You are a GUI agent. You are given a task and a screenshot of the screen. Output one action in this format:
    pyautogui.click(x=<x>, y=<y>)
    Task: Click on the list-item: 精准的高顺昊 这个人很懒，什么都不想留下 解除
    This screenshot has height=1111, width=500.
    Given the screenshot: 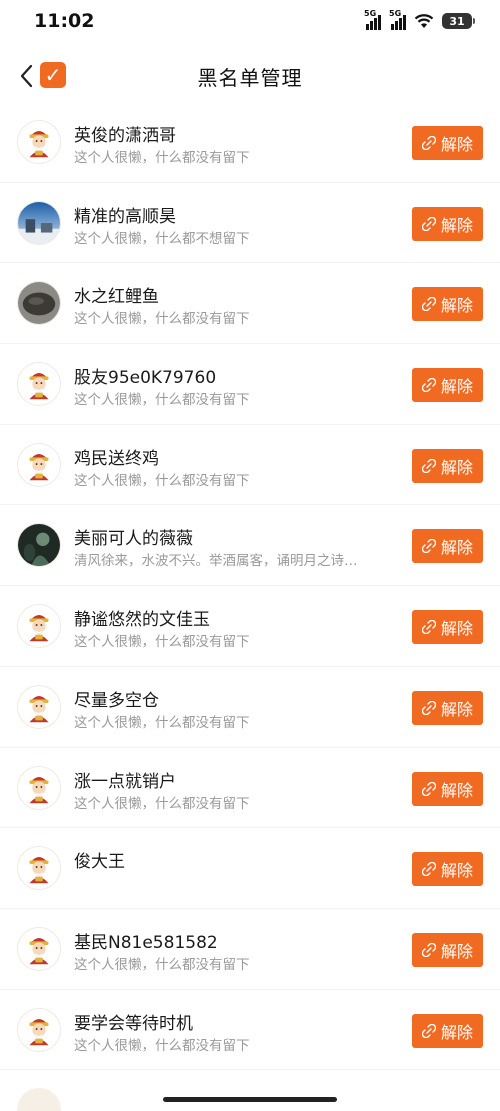 What is the action you would take?
    pyautogui.click(x=250, y=223)
    